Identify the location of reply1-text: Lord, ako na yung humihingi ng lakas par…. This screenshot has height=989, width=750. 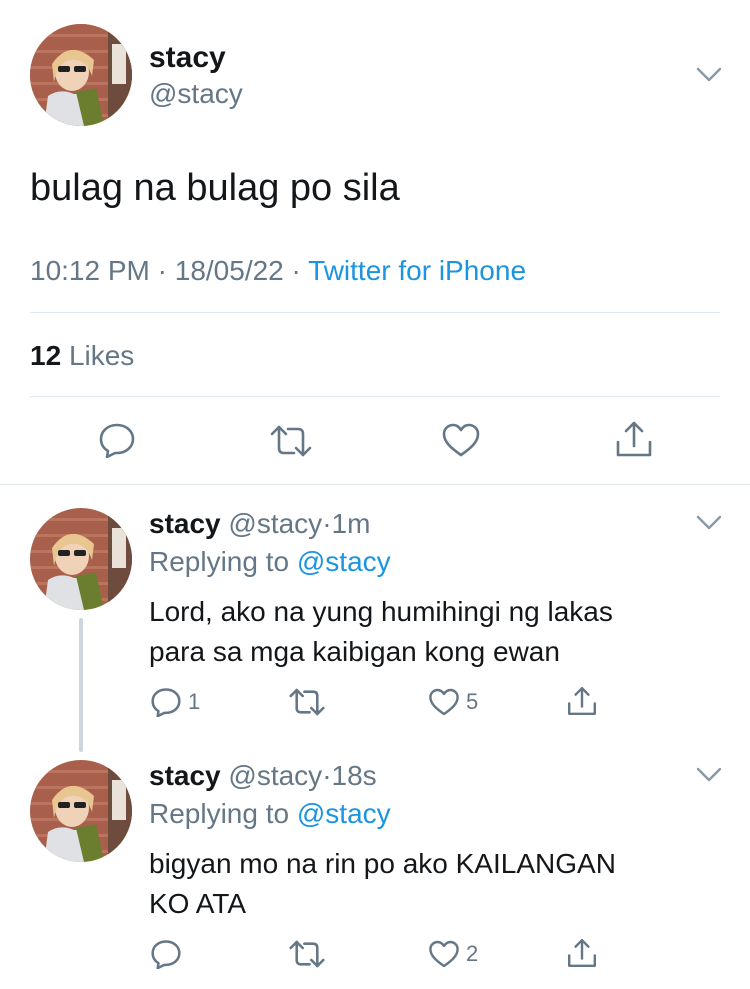
(381, 632).